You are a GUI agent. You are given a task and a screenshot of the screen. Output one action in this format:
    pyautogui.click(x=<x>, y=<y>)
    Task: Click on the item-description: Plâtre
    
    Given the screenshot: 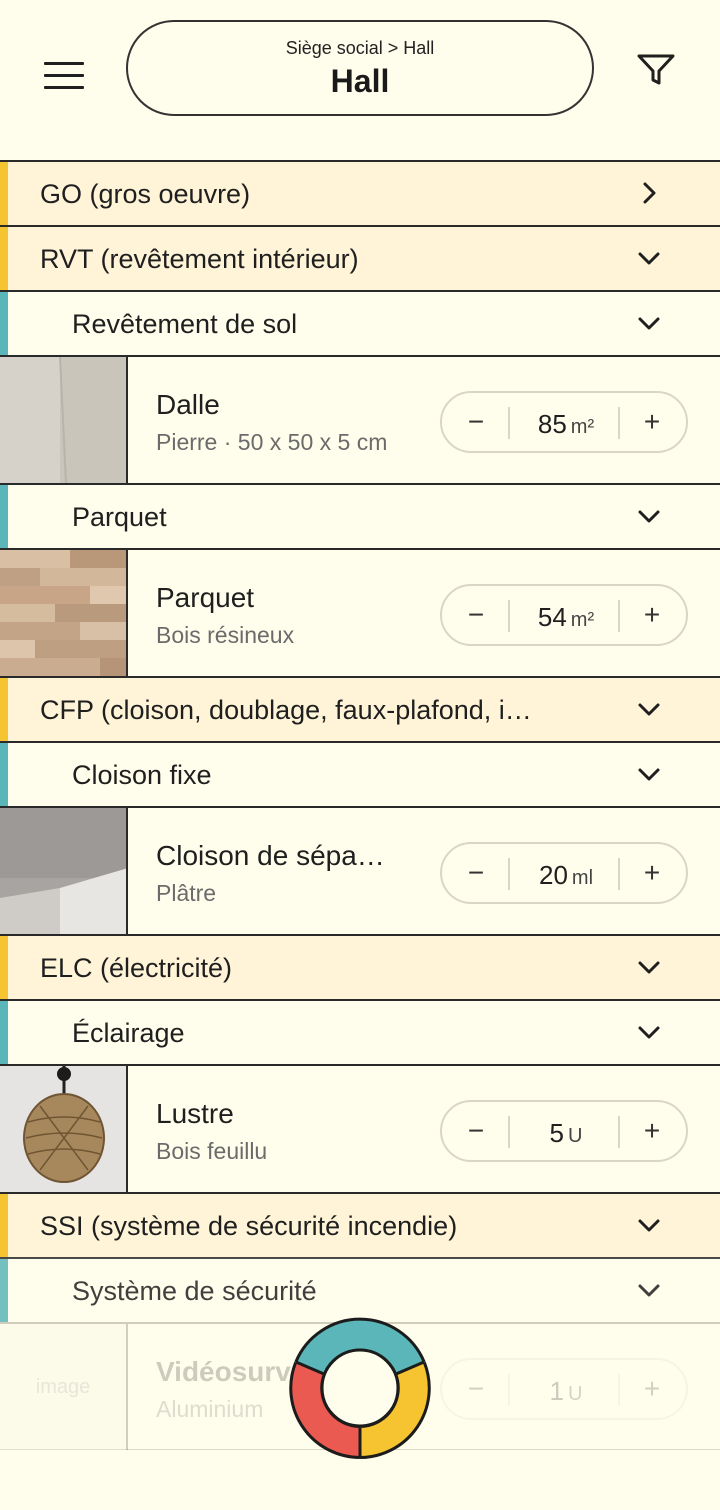 What is the action you would take?
    pyautogui.click(x=186, y=893)
    